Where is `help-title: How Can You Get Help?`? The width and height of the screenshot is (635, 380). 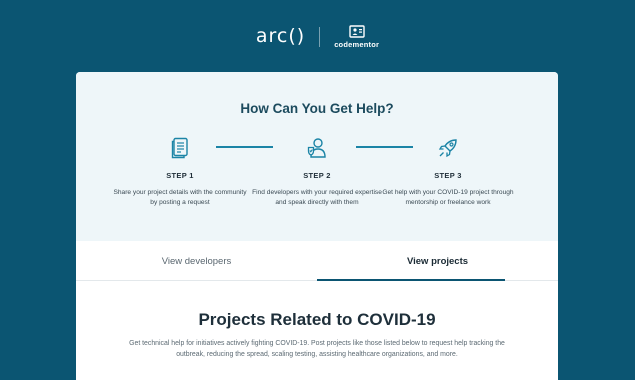 help-title: How Can You Get Help? is located at coordinates (317, 108).